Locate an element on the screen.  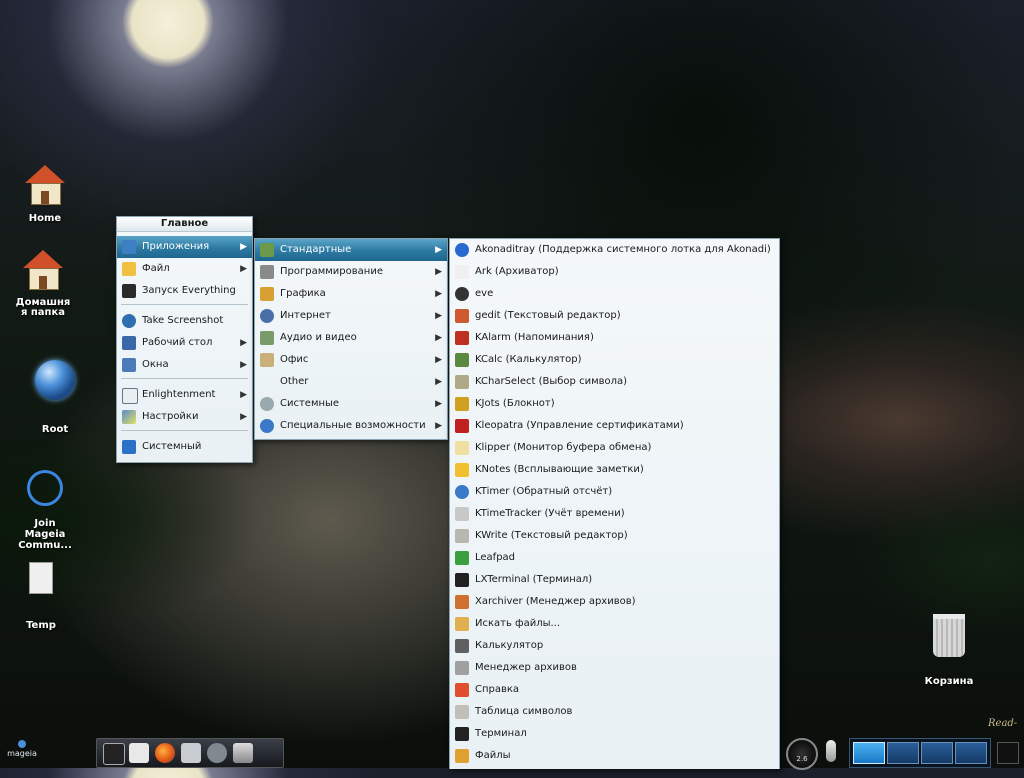
desktop-icon-label: Home is located at coordinates (45, 218).